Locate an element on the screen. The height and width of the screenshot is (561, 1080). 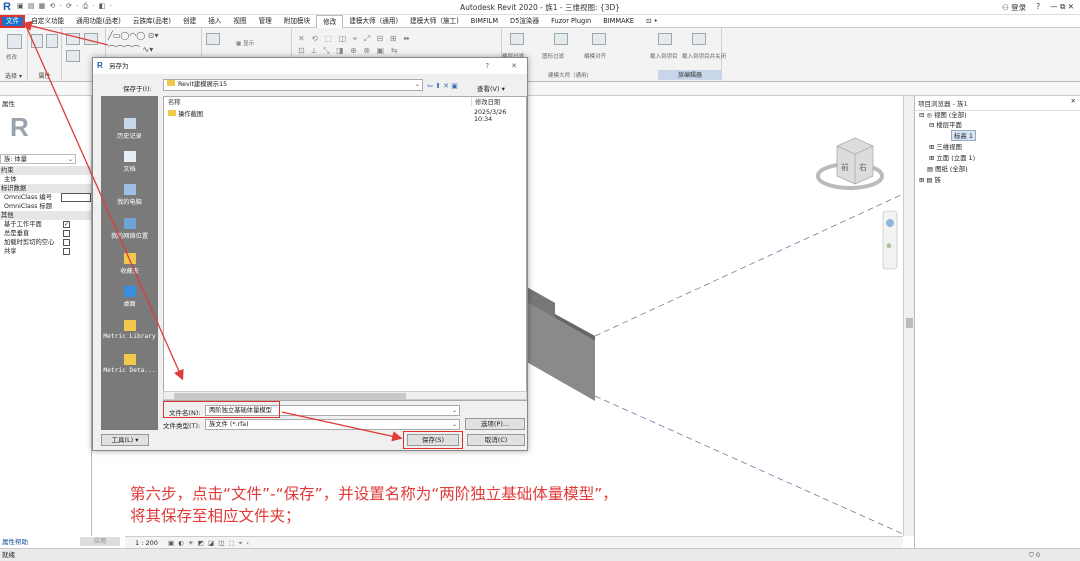
annotation-line-2: 将其保存至相应文件夹； is located at coordinates (215, 516).